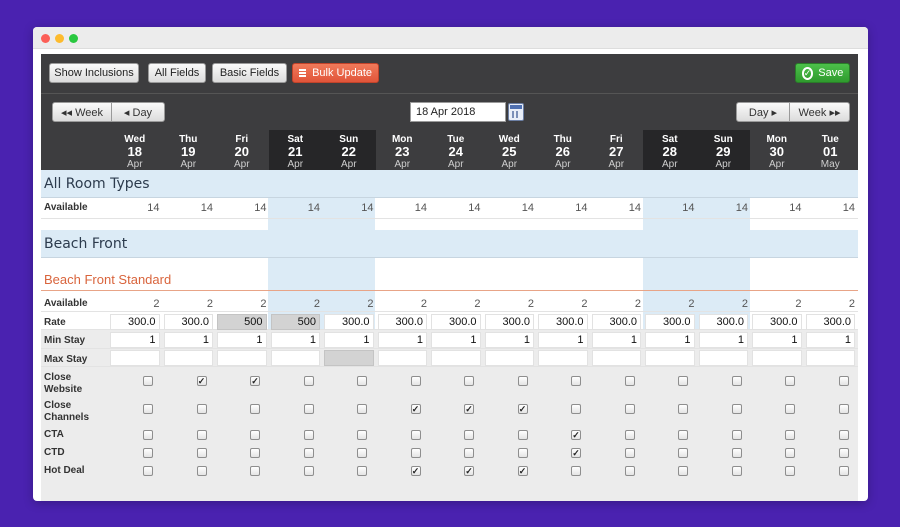 The width and height of the screenshot is (900, 527). I want to click on ctd-checkbox: ✓, so click(576, 453).